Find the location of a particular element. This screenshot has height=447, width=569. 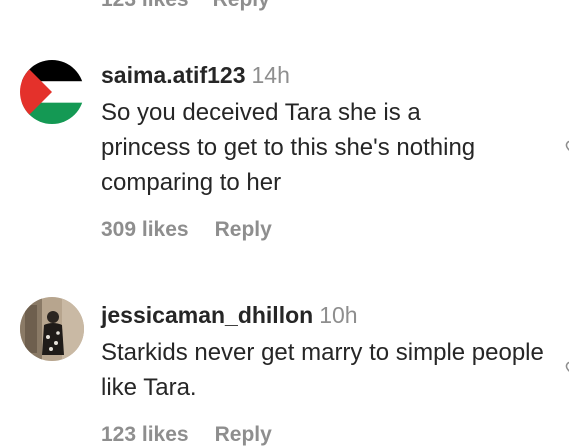

comment-actions: 309 likes Reply is located at coordinates (326, 230).